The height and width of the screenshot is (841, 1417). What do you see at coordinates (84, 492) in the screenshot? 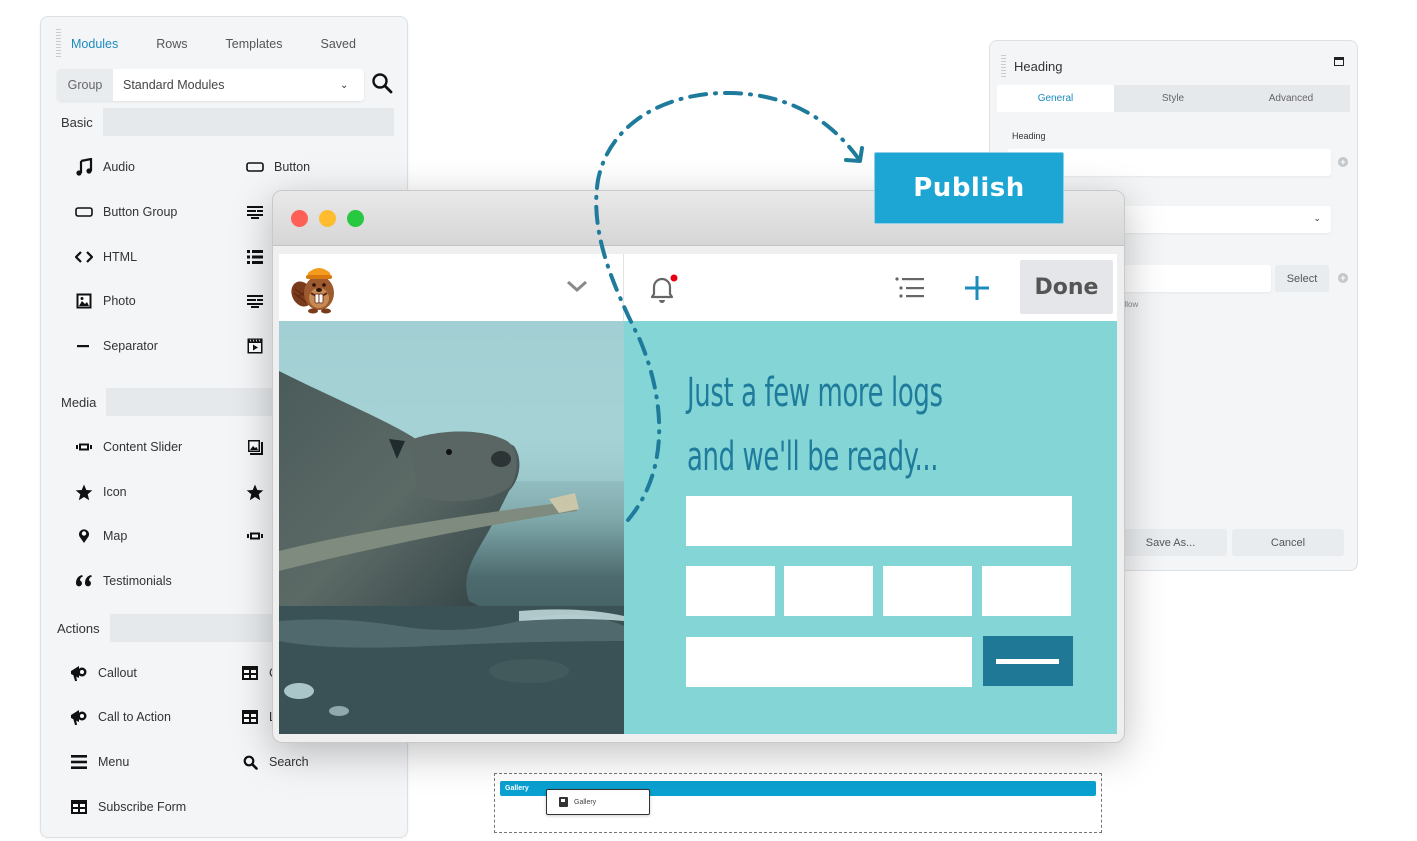
I see `star-icon` at bounding box center [84, 492].